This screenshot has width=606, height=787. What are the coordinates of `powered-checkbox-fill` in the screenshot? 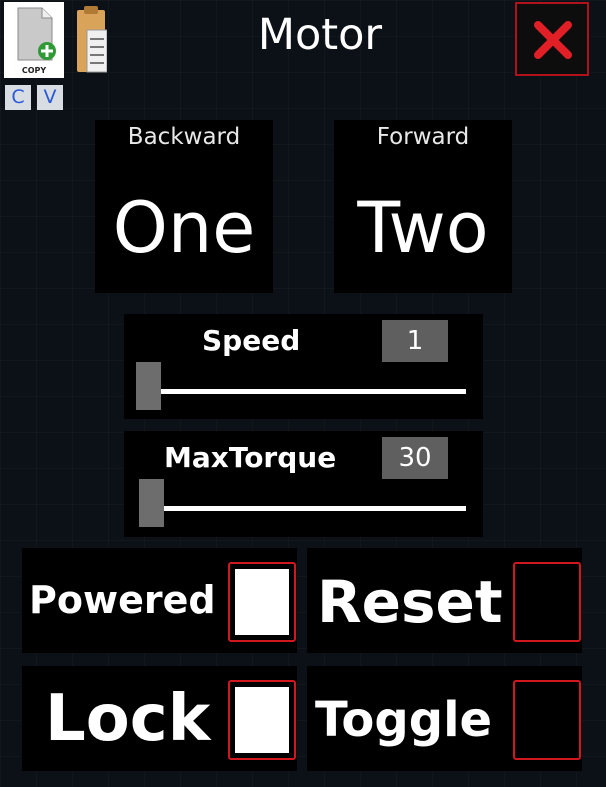 It's located at (262, 602).